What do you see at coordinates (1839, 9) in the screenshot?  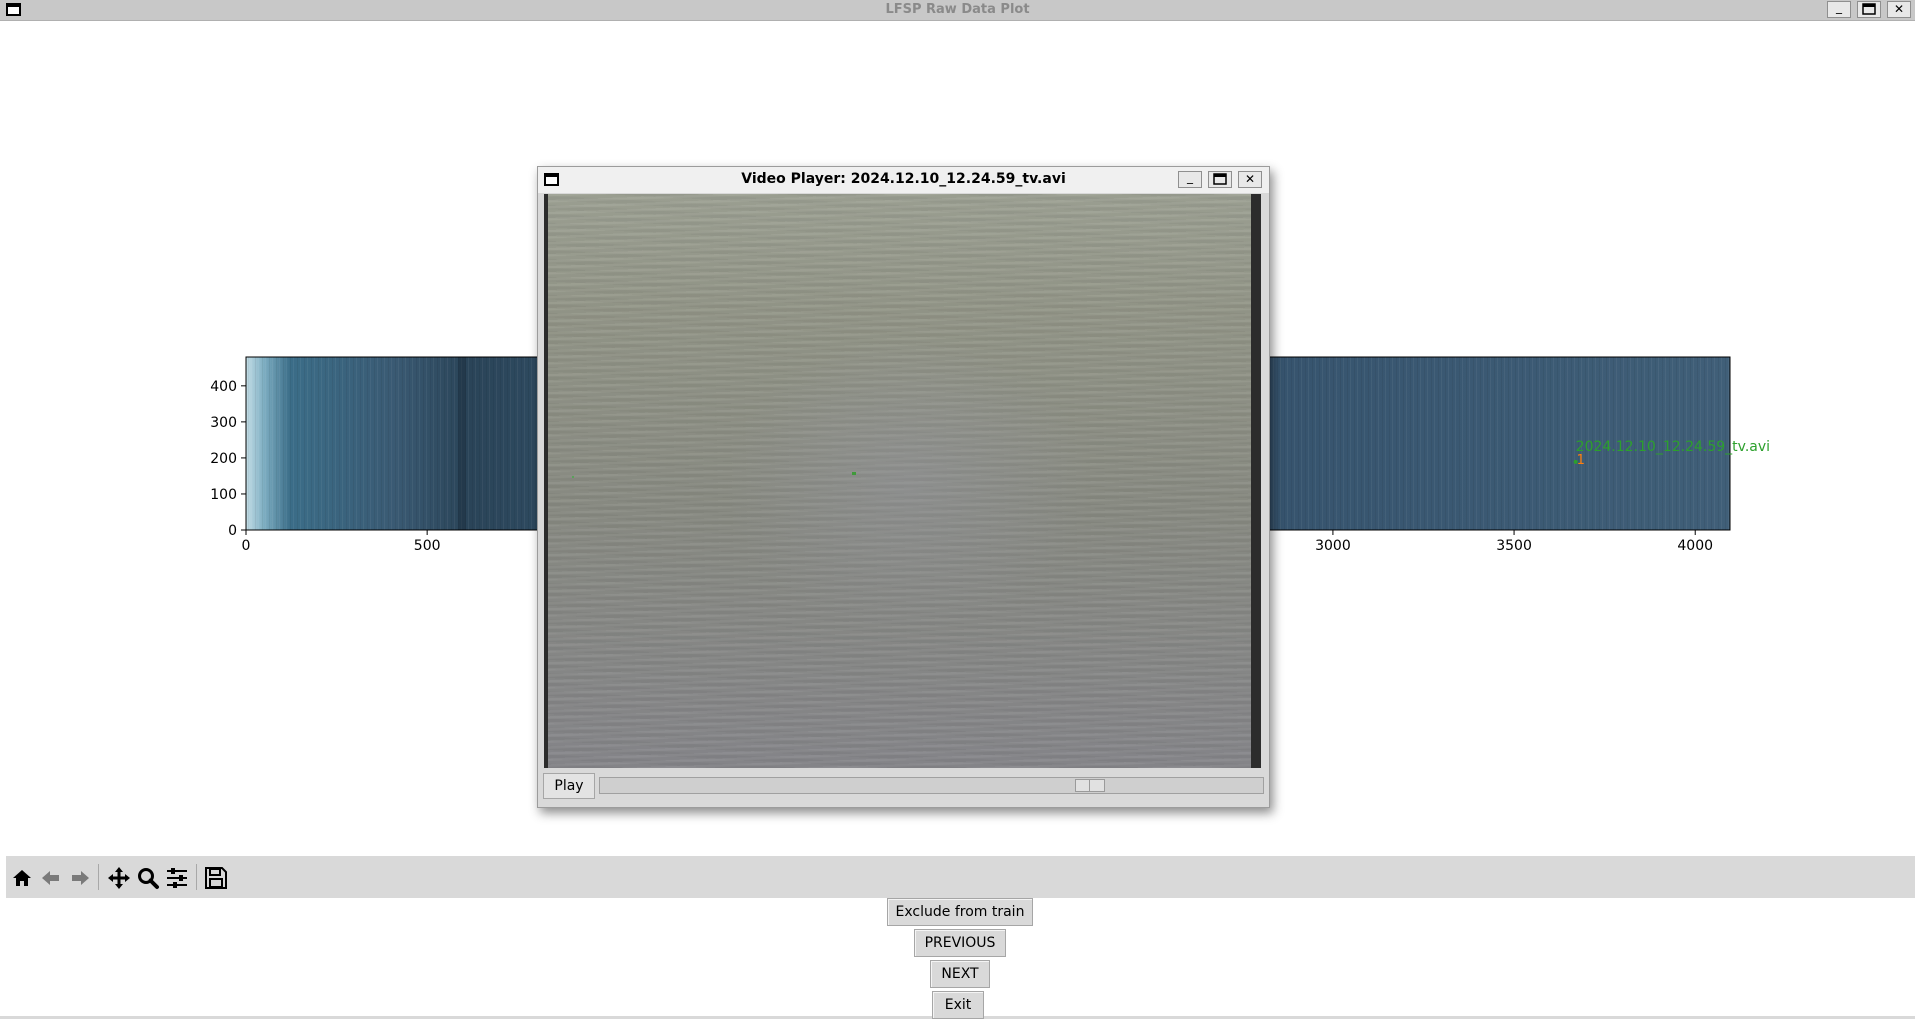 I see `main-minimize-button: _` at bounding box center [1839, 9].